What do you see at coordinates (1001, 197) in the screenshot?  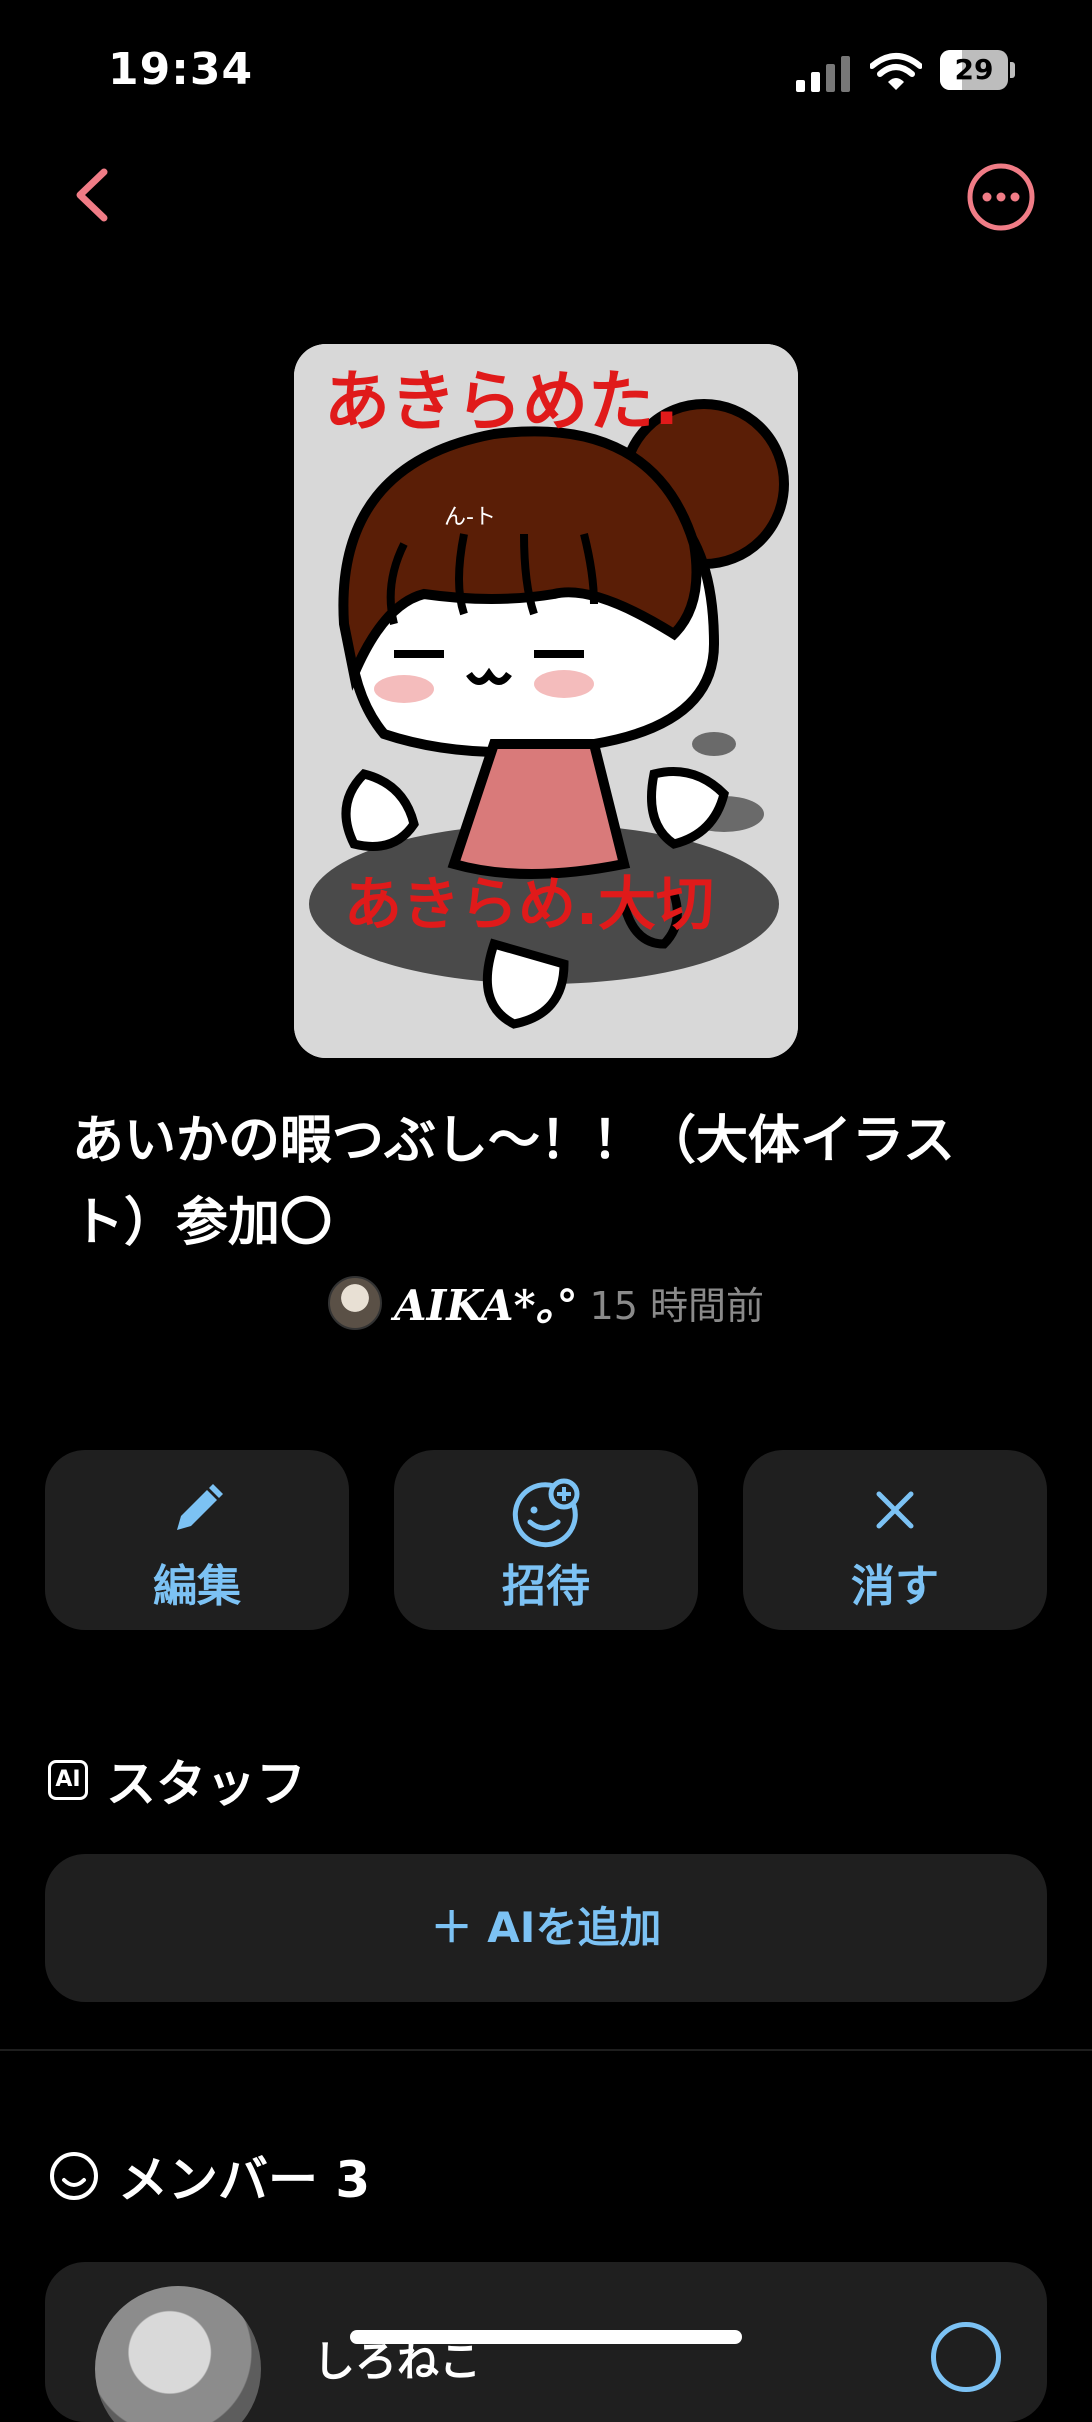 I see `more-options-icon` at bounding box center [1001, 197].